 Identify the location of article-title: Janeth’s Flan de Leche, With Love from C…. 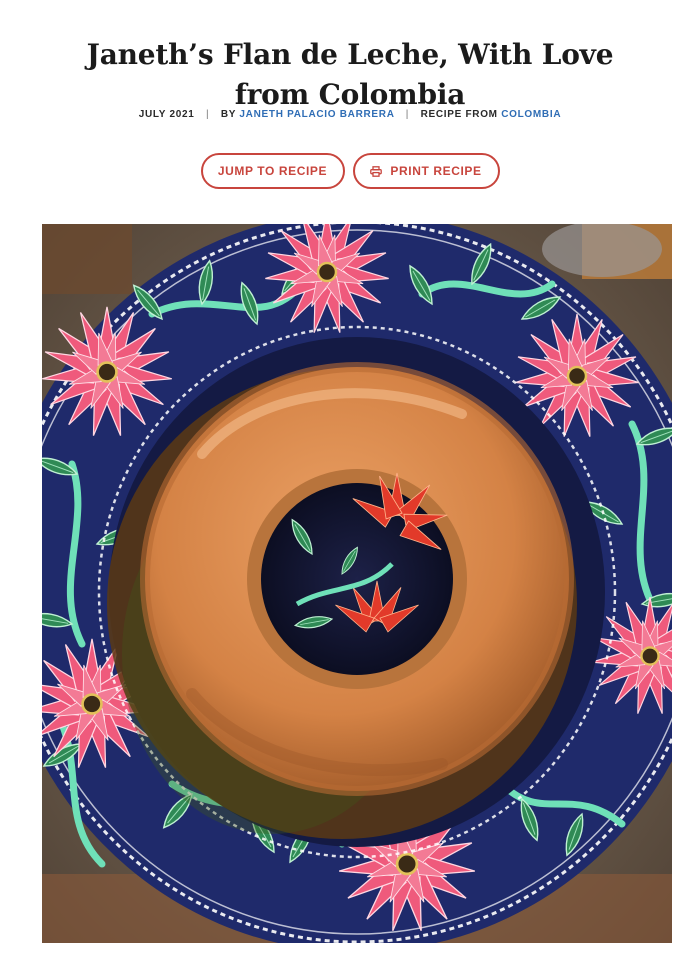
(350, 74).